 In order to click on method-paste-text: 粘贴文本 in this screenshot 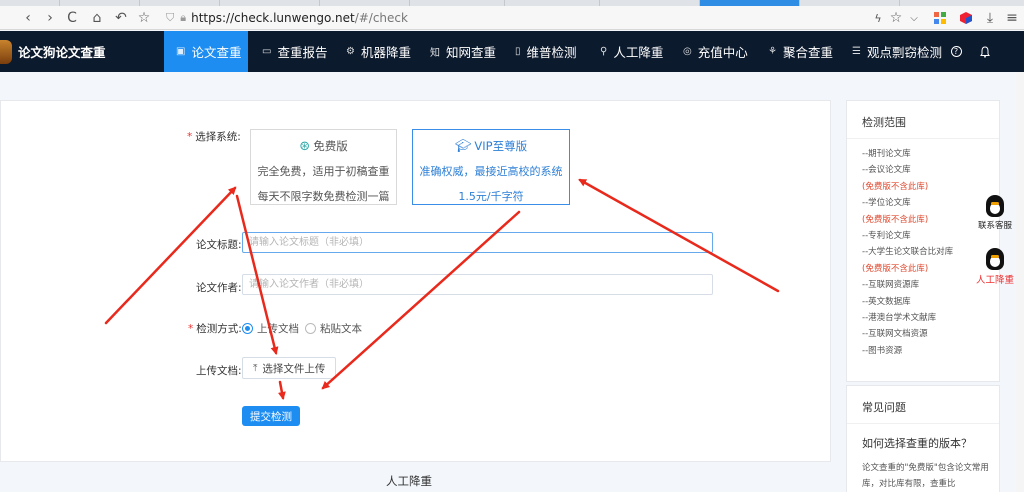, I will do `click(341, 329)`.